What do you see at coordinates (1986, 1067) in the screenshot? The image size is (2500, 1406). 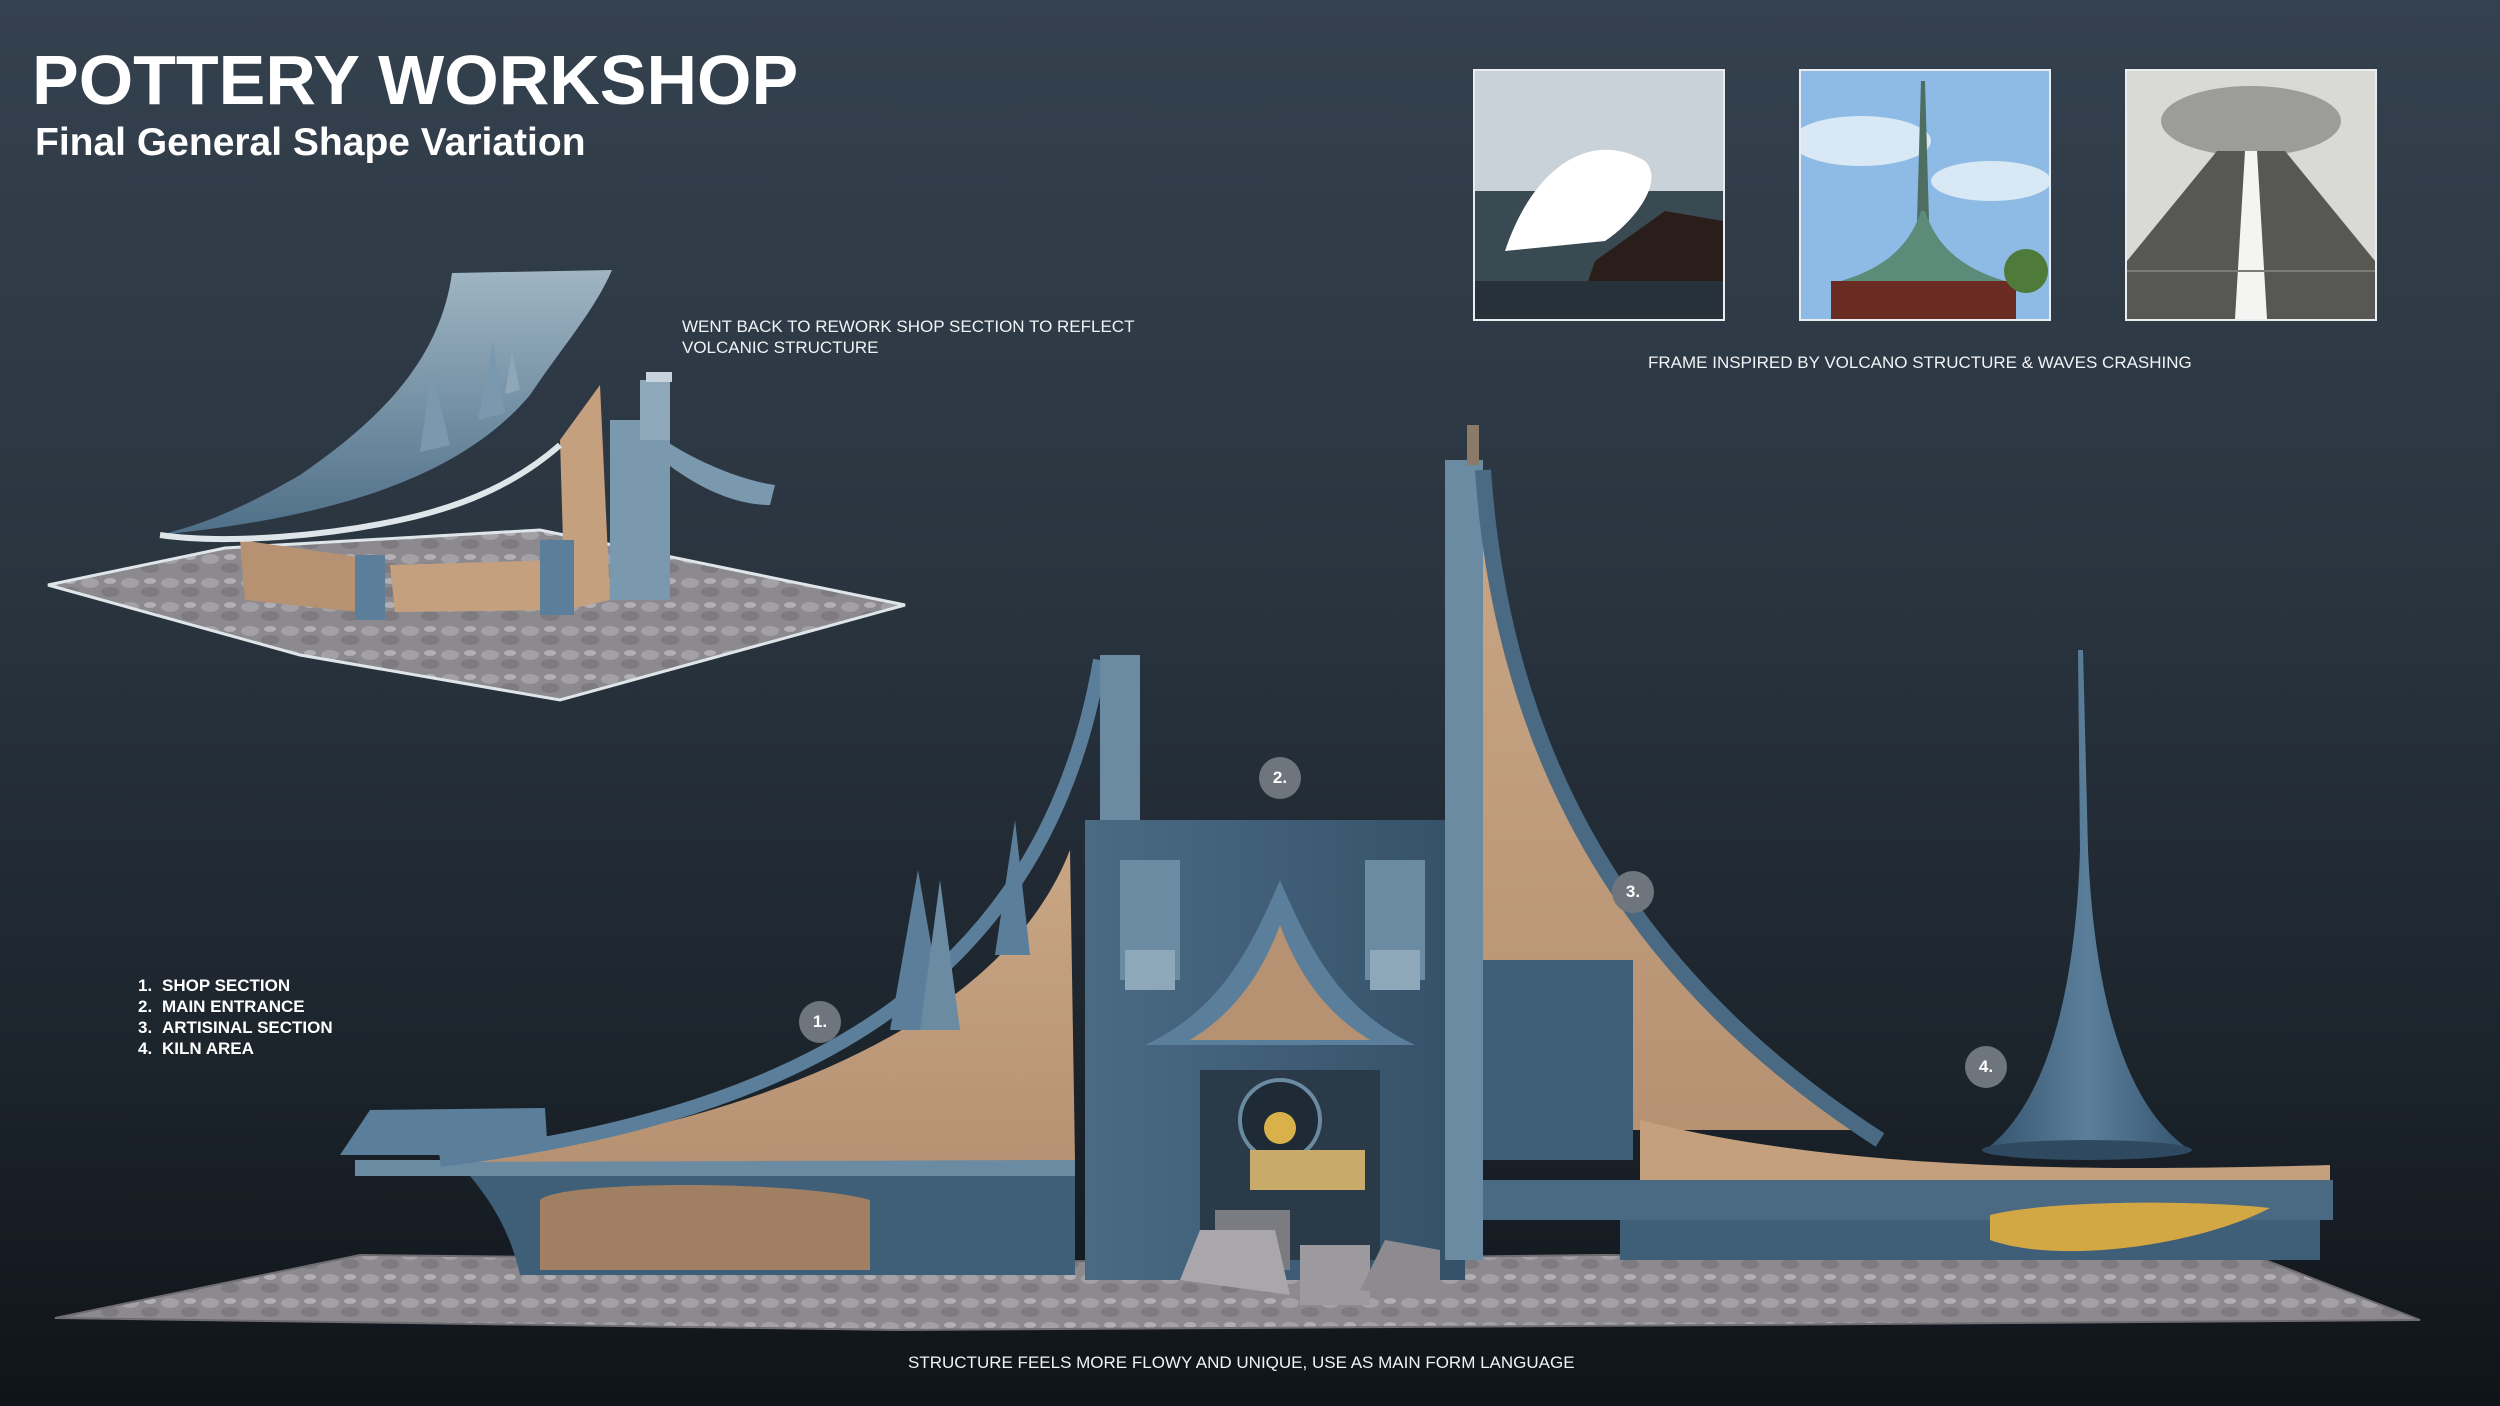 I see `marker-kiln-area: 4.` at bounding box center [1986, 1067].